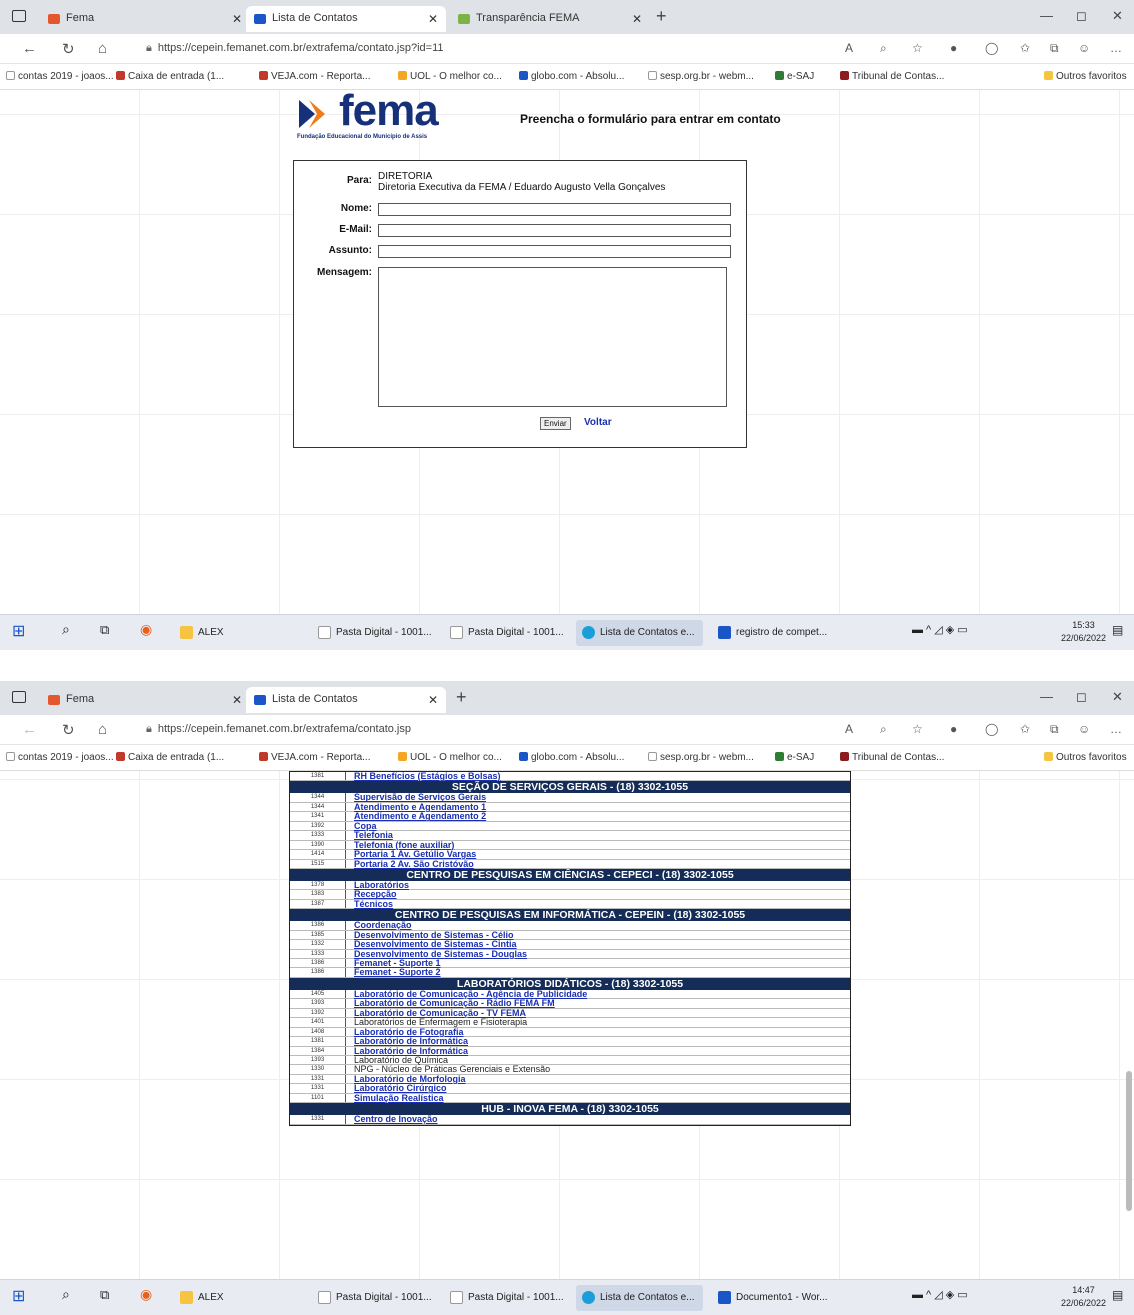 The image size is (1134, 1315). I want to click on contact-link: Portaria 2 Av. São Cristóvão, so click(414, 864).